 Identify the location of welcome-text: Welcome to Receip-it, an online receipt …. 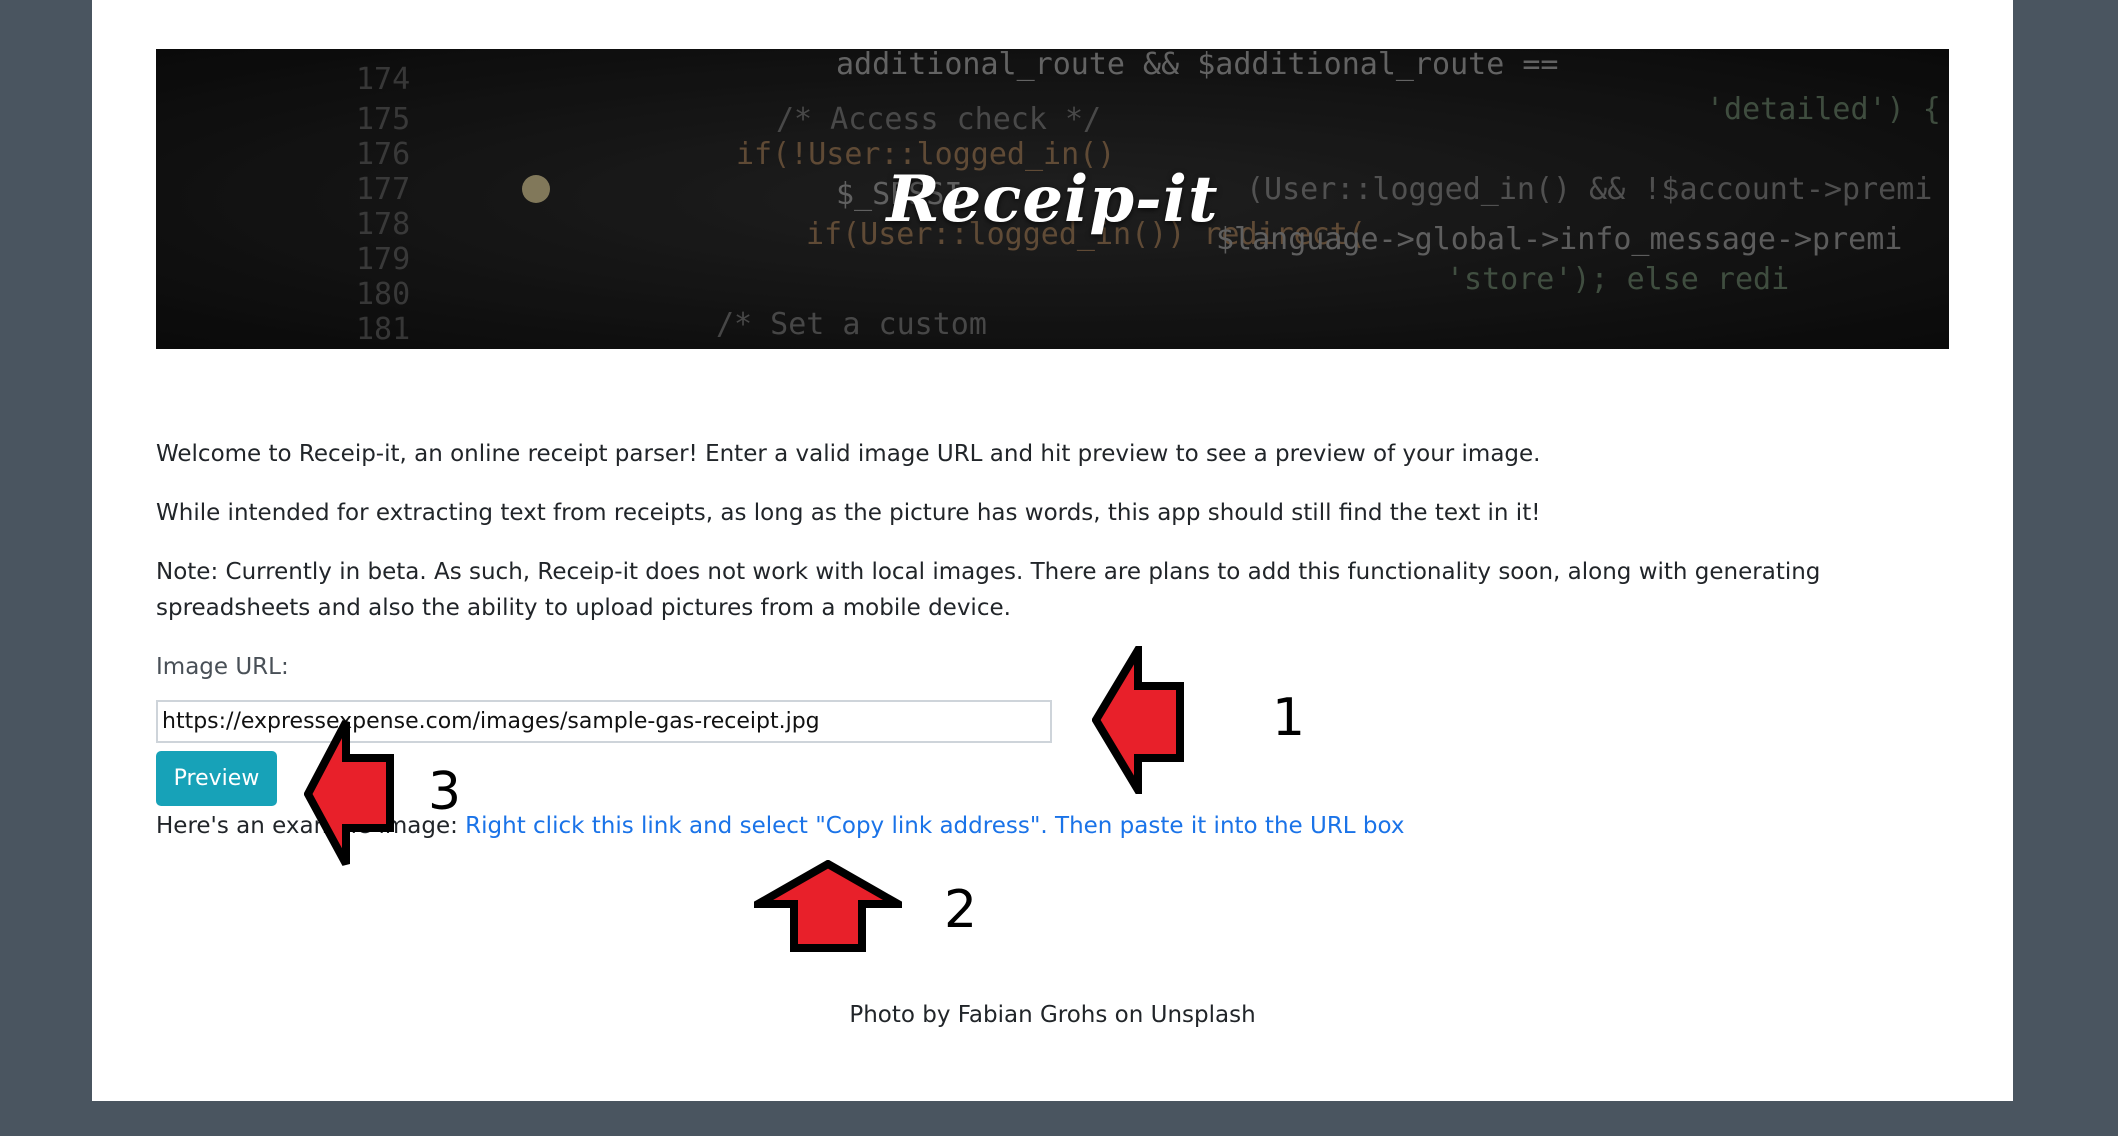
(848, 454).